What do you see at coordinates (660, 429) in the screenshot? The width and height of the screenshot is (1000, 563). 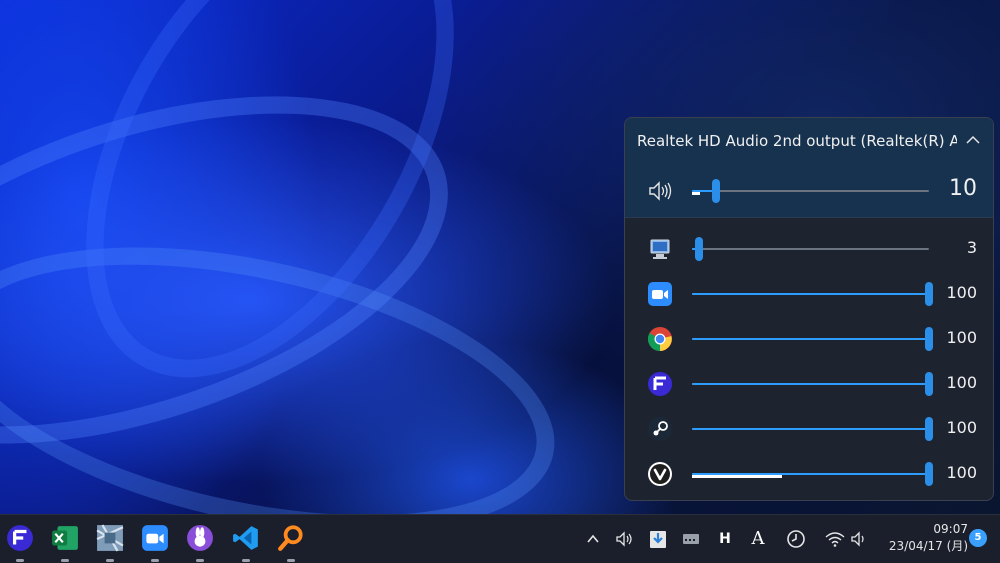 I see `steam-icon` at bounding box center [660, 429].